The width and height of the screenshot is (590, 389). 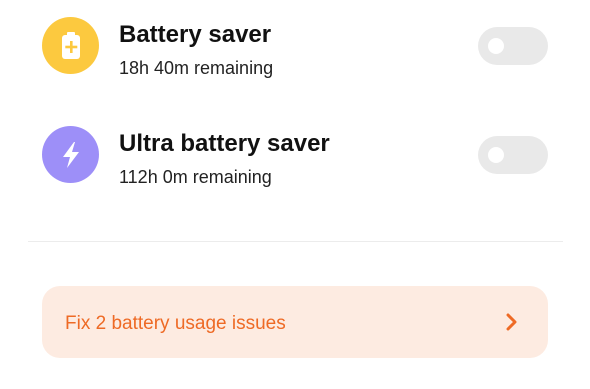 I want to click on battery-saver-remaining: 18h 40m remaining, so click(x=196, y=68).